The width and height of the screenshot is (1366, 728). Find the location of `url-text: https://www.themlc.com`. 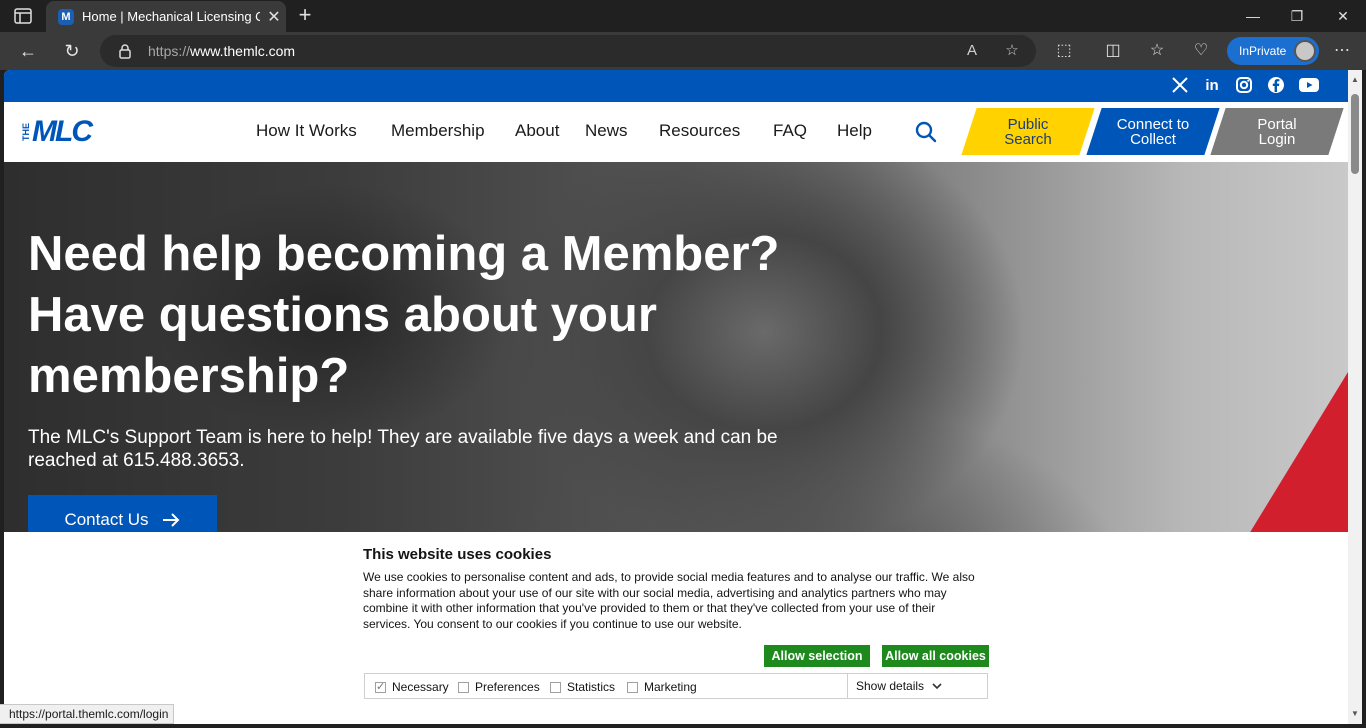

url-text: https://www.themlc.com is located at coordinates (221, 51).